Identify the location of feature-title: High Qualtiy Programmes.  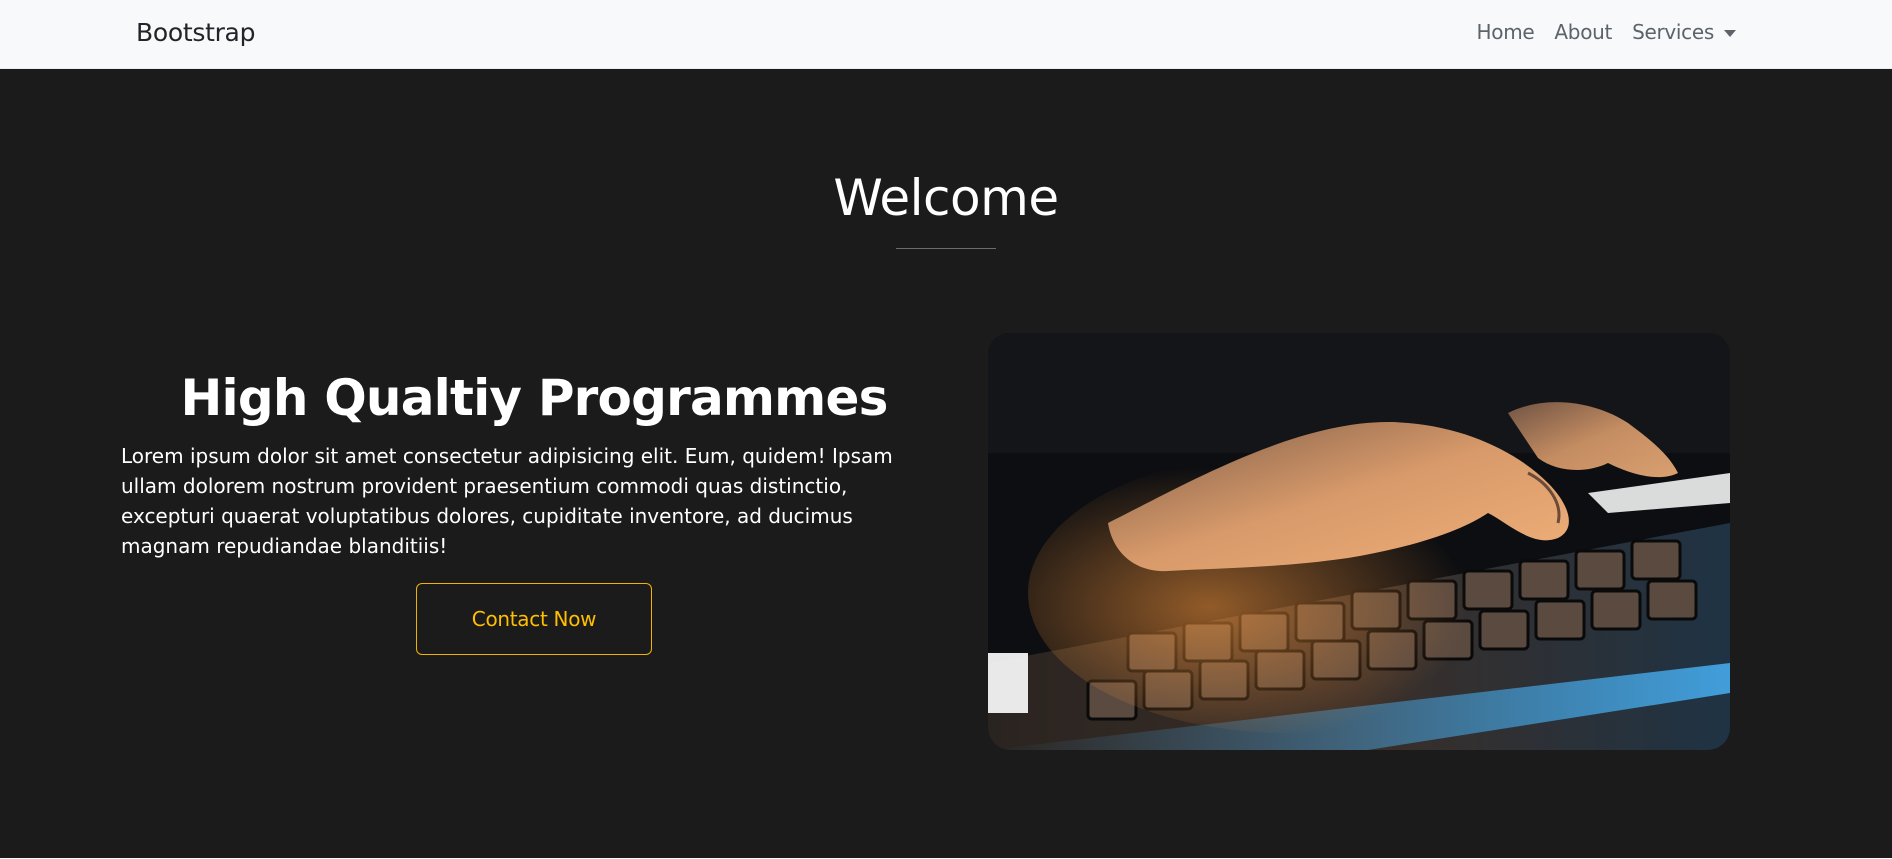
(534, 398).